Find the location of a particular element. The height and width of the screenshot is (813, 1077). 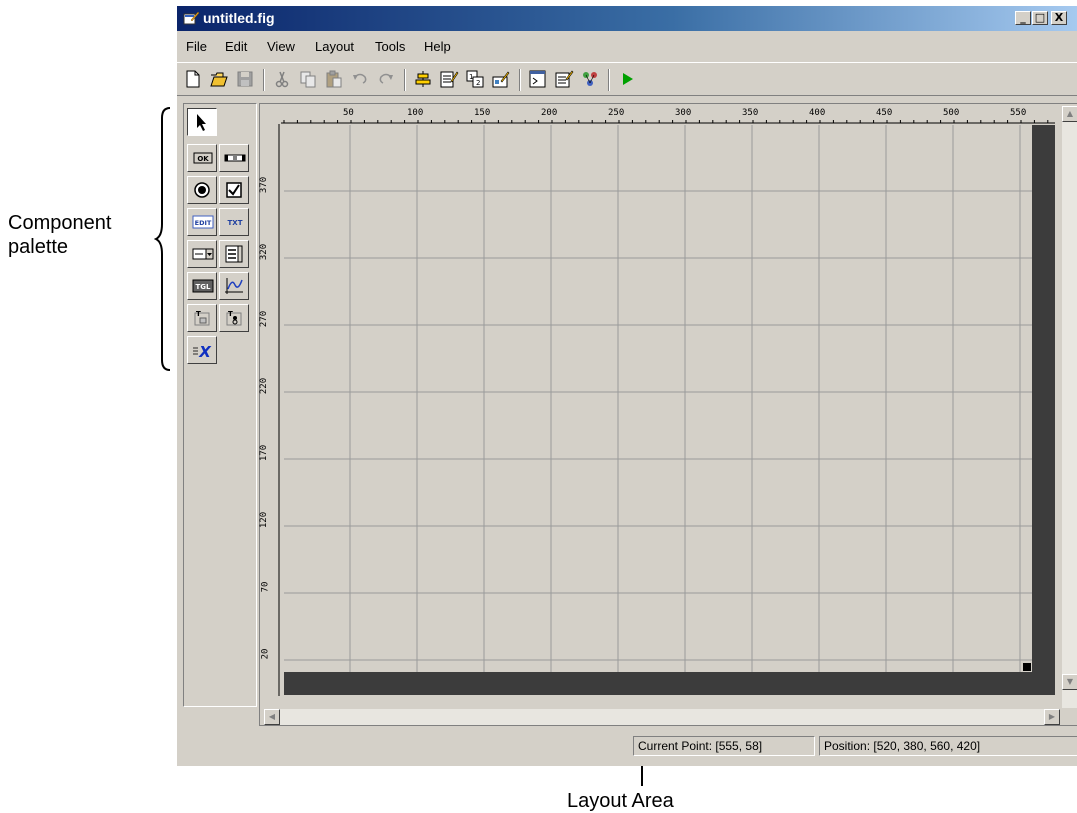

panel-icon: T is located at coordinates (202, 318).